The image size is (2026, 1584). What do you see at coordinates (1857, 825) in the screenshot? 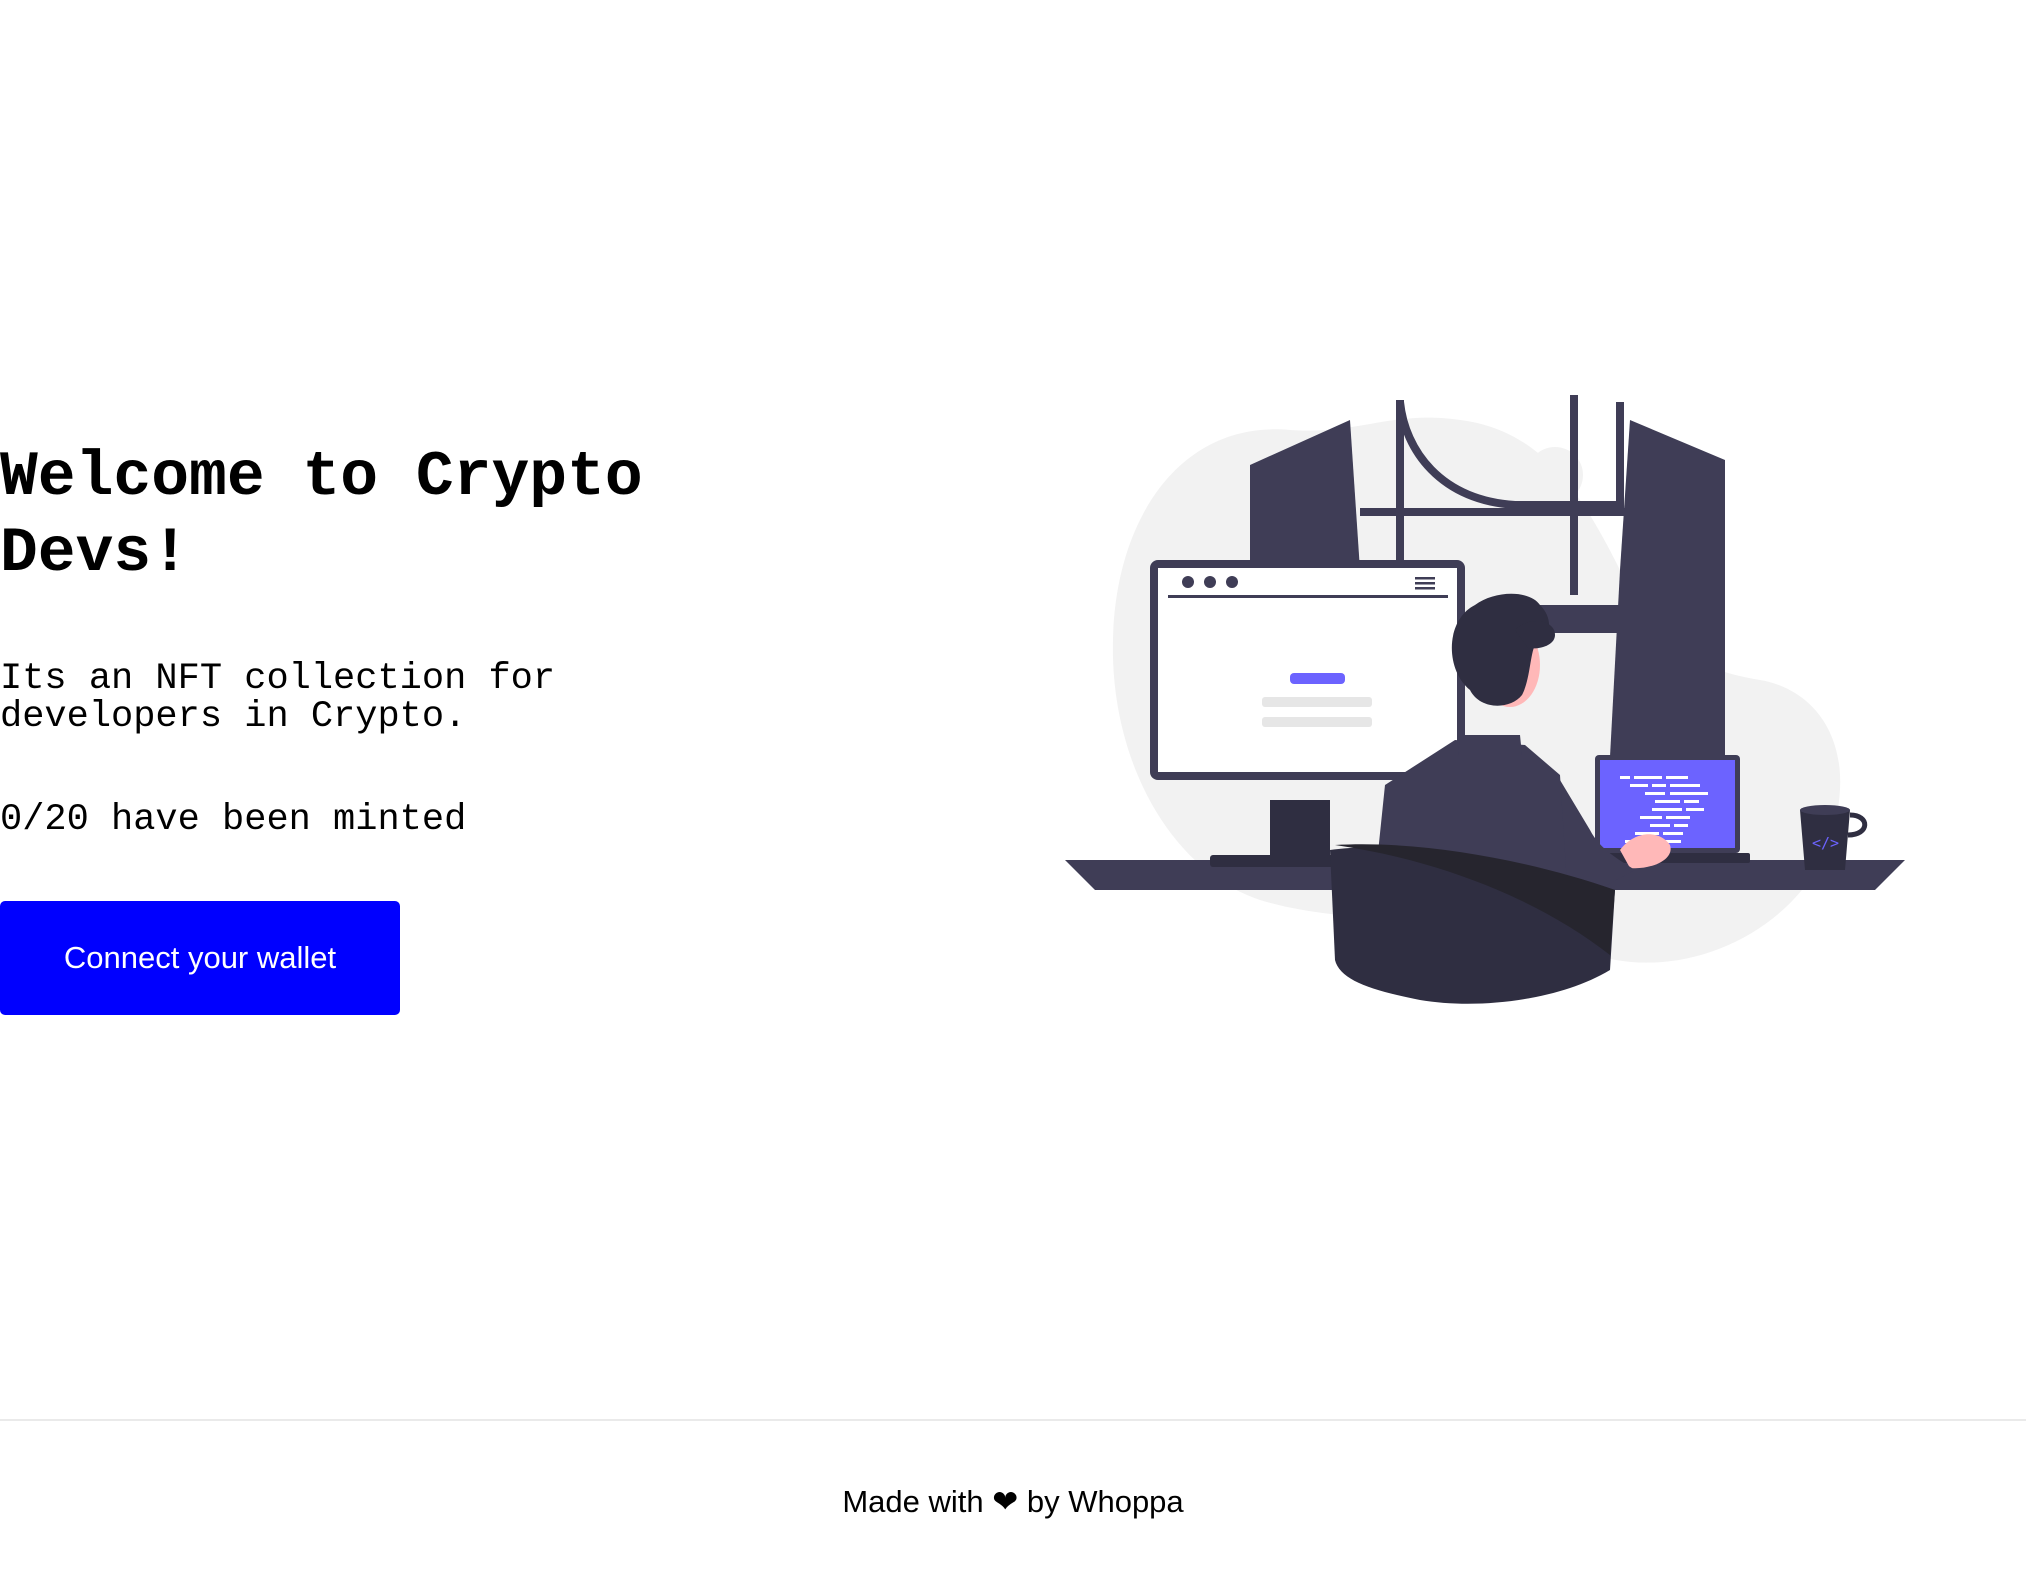
I see `mug-handle` at bounding box center [1857, 825].